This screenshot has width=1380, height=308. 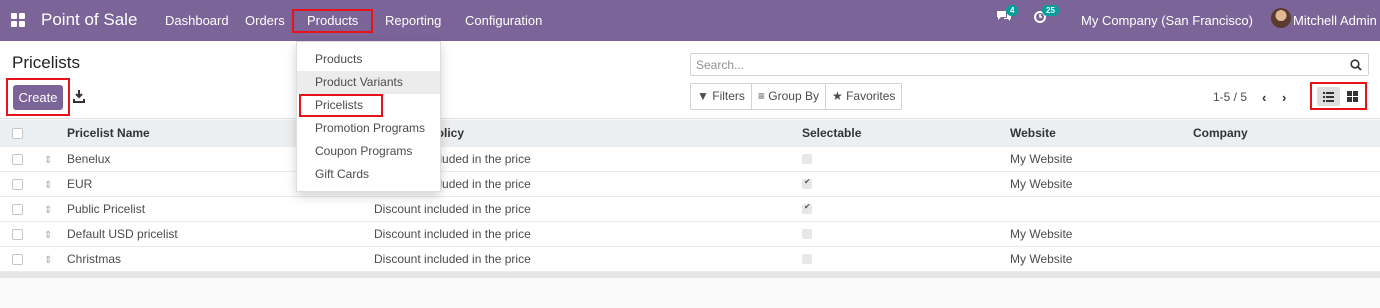 What do you see at coordinates (1016, 65) in the screenshot?
I see `search-input` at bounding box center [1016, 65].